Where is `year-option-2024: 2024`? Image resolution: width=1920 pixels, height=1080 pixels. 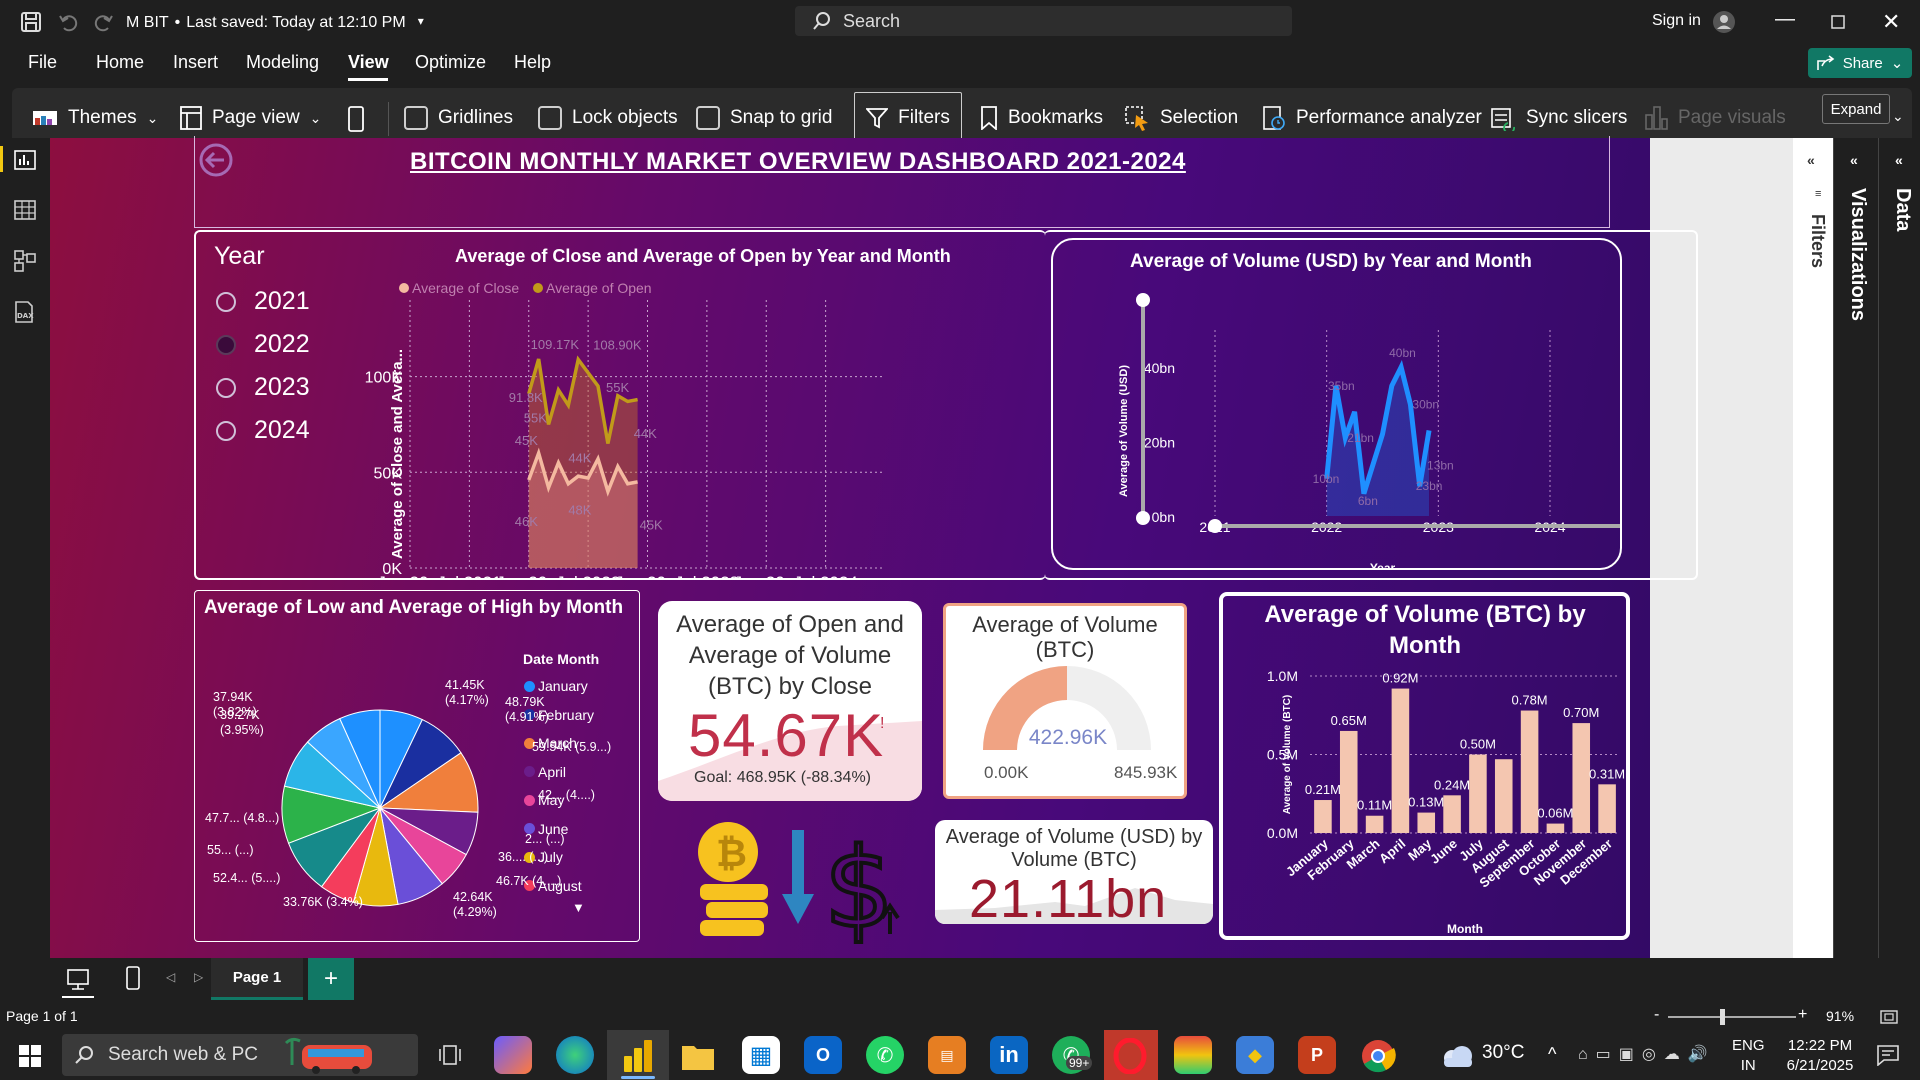 year-option-2024: 2024 is located at coordinates (263, 430).